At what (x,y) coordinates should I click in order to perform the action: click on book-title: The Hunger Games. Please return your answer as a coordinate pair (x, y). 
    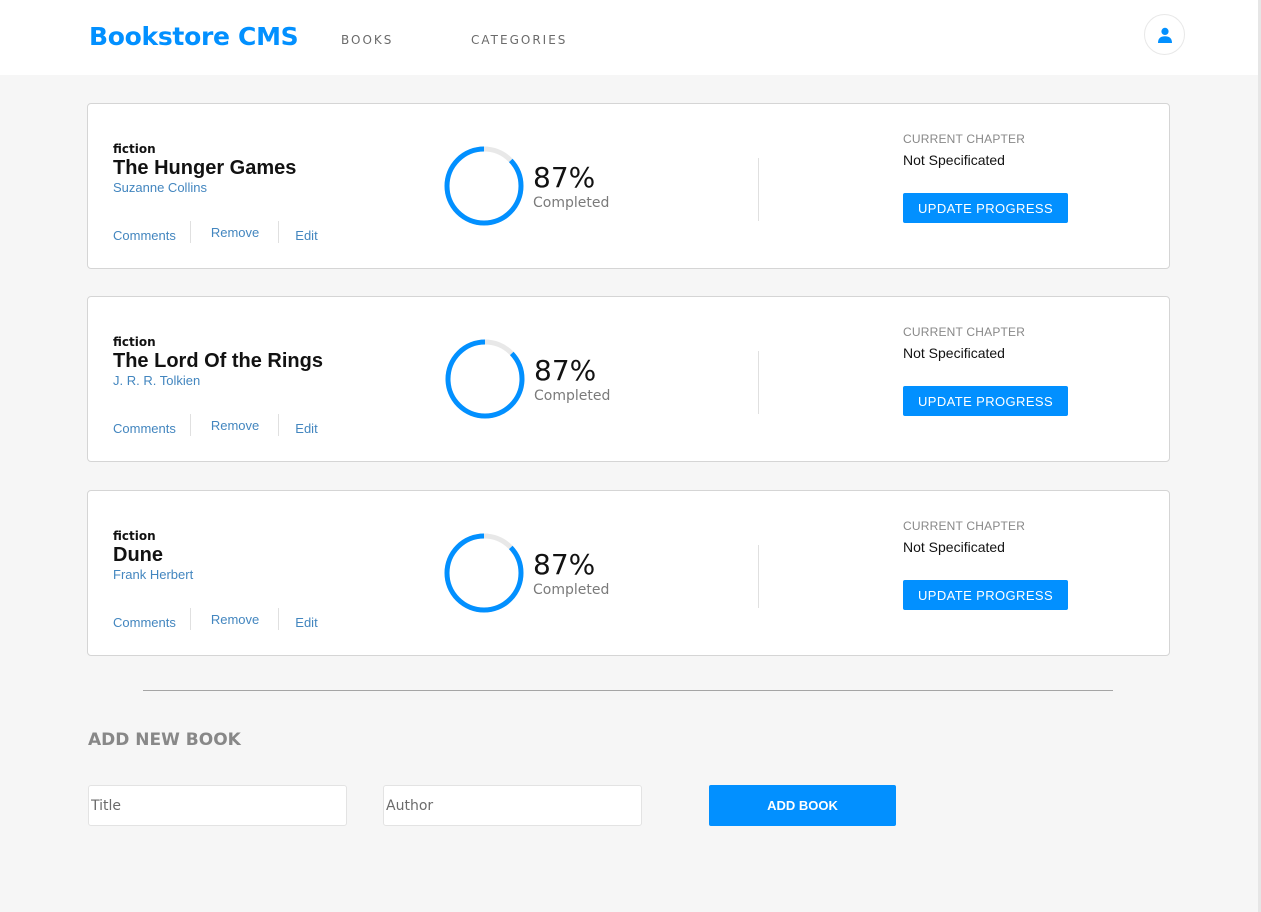
    Looking at the image, I should click on (205, 168).